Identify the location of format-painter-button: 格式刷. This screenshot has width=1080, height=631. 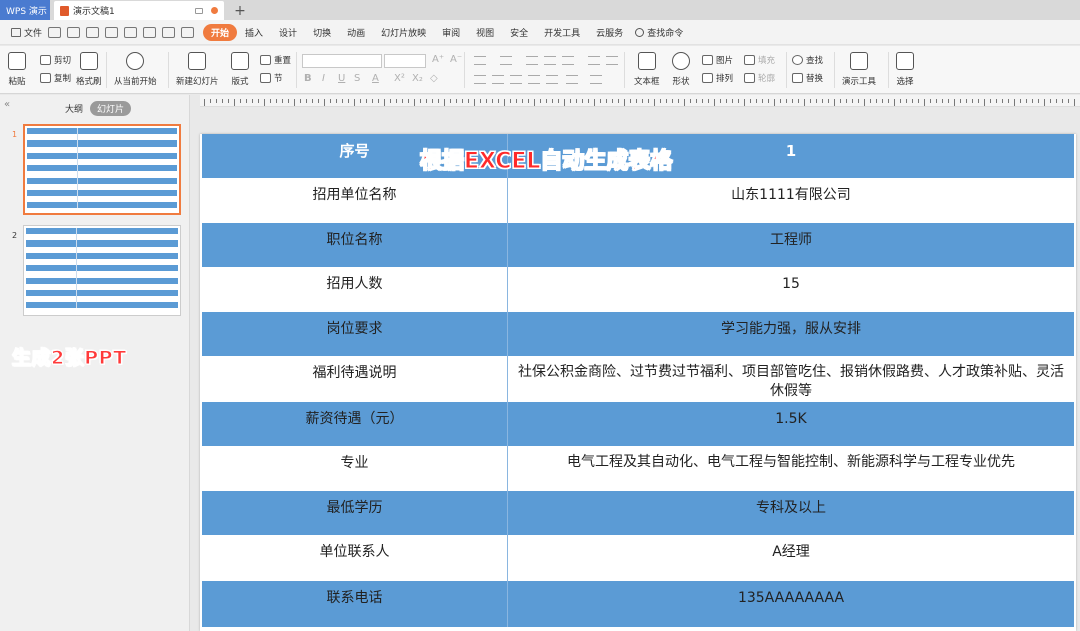
(89, 69).